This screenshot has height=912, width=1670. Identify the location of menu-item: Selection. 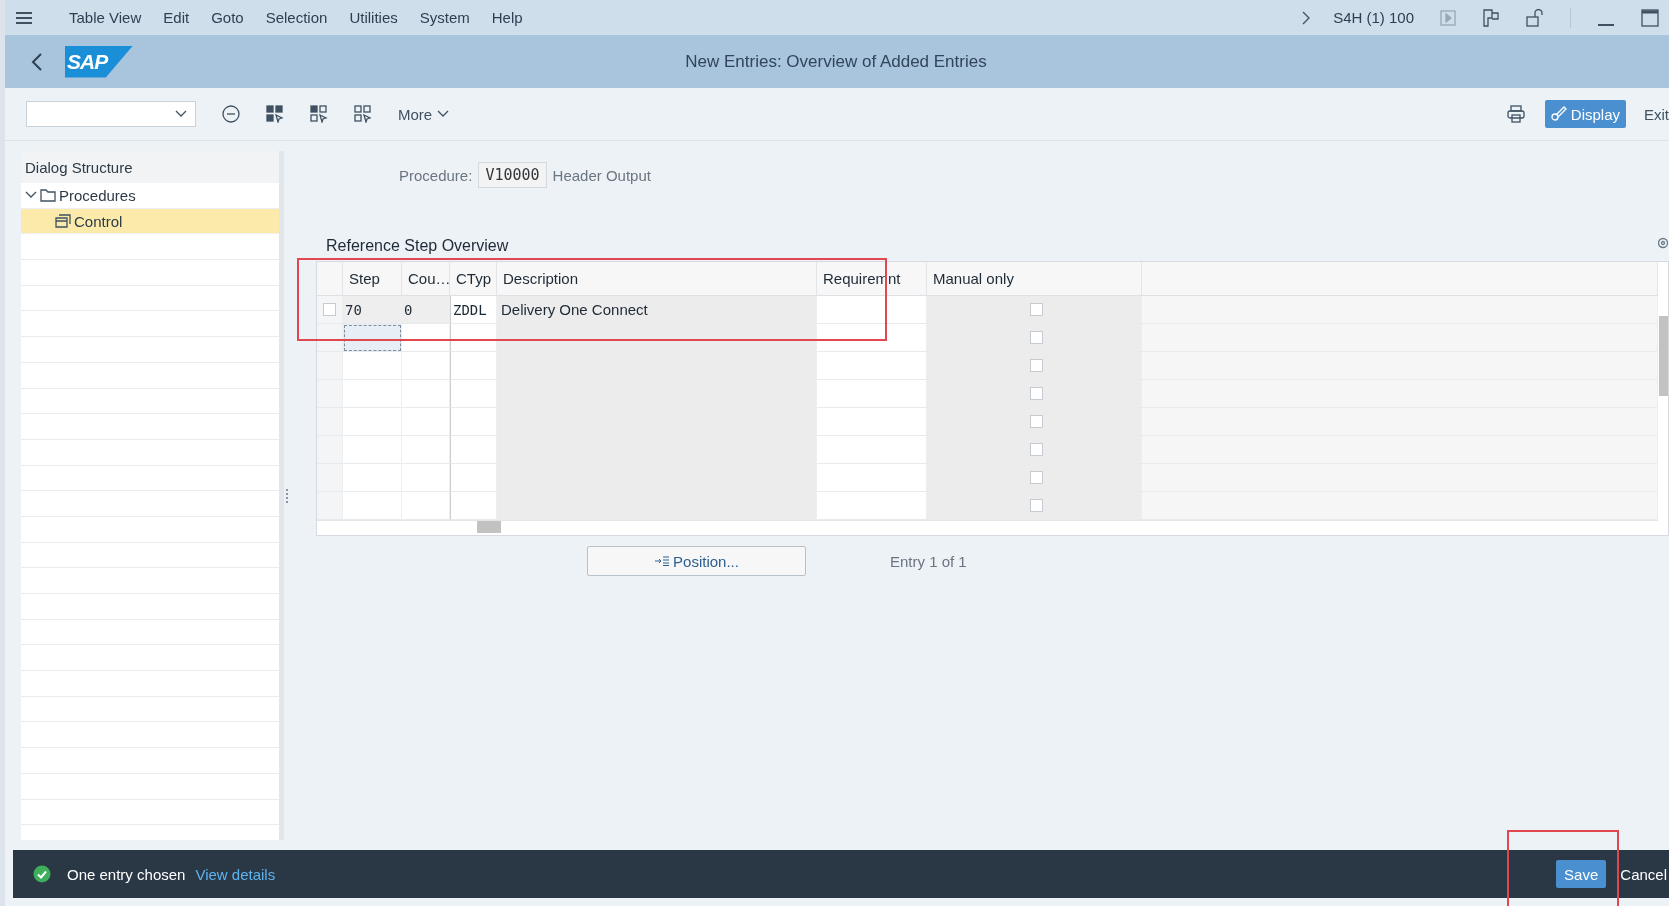
(296, 17).